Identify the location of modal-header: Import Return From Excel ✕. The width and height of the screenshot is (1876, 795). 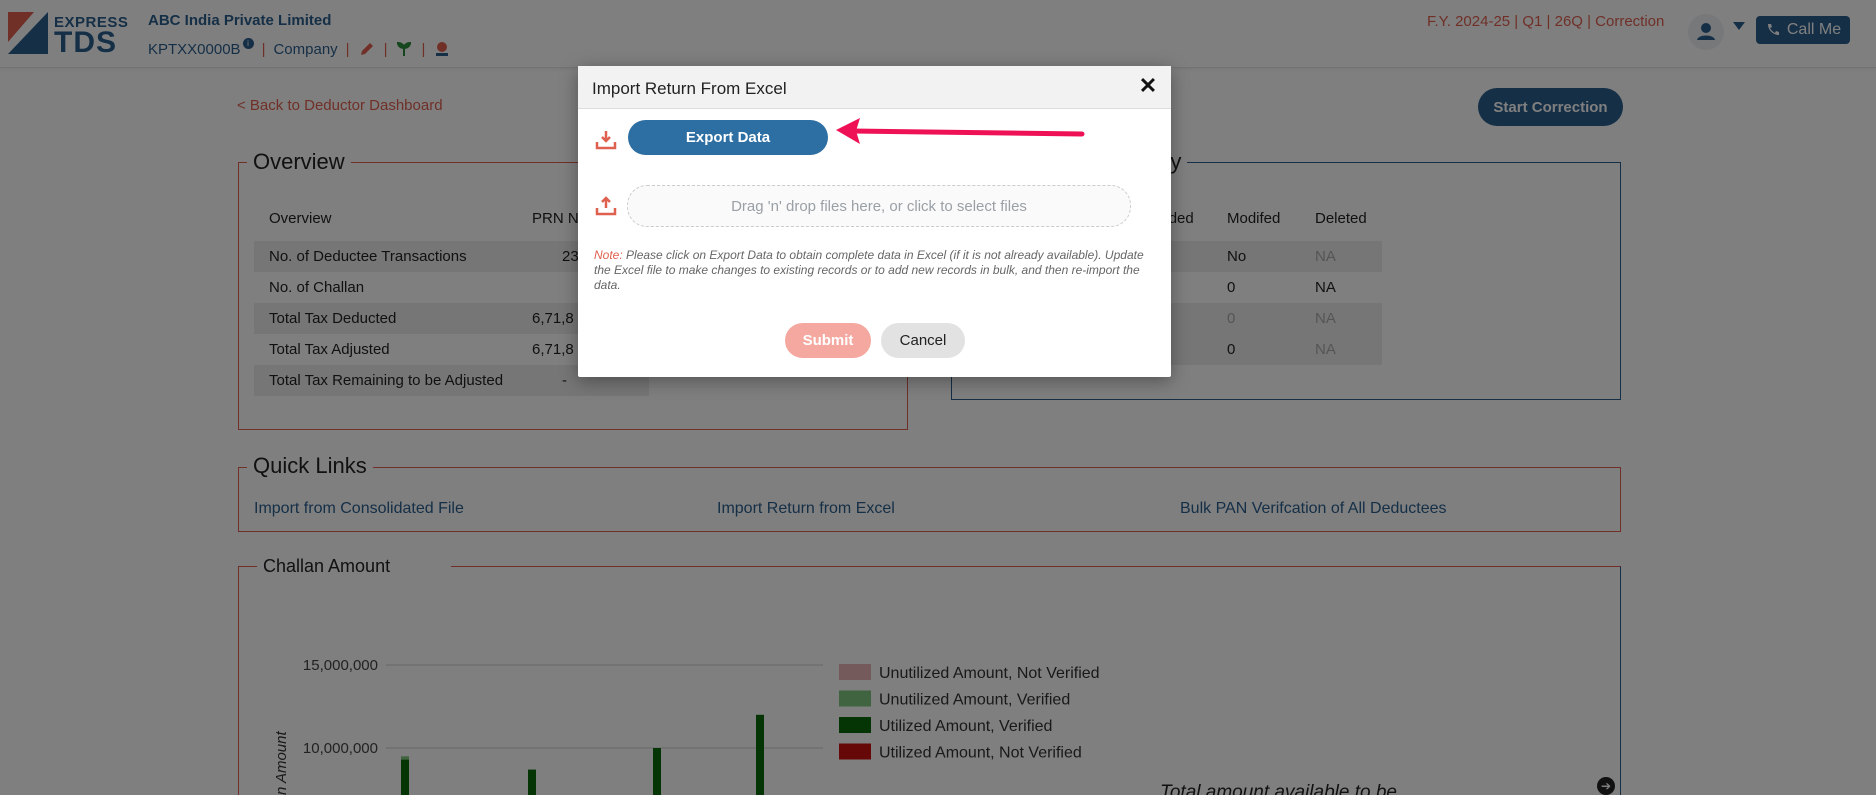
(874, 87).